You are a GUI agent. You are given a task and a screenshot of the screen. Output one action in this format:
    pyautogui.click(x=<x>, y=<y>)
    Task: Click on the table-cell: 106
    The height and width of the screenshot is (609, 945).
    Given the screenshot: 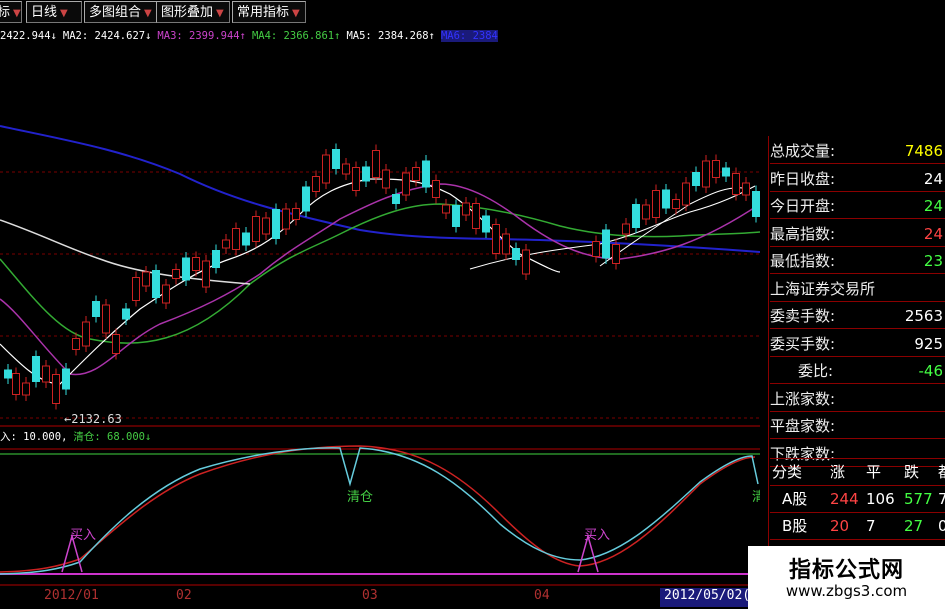 What is the action you would take?
    pyautogui.click(x=880, y=499)
    